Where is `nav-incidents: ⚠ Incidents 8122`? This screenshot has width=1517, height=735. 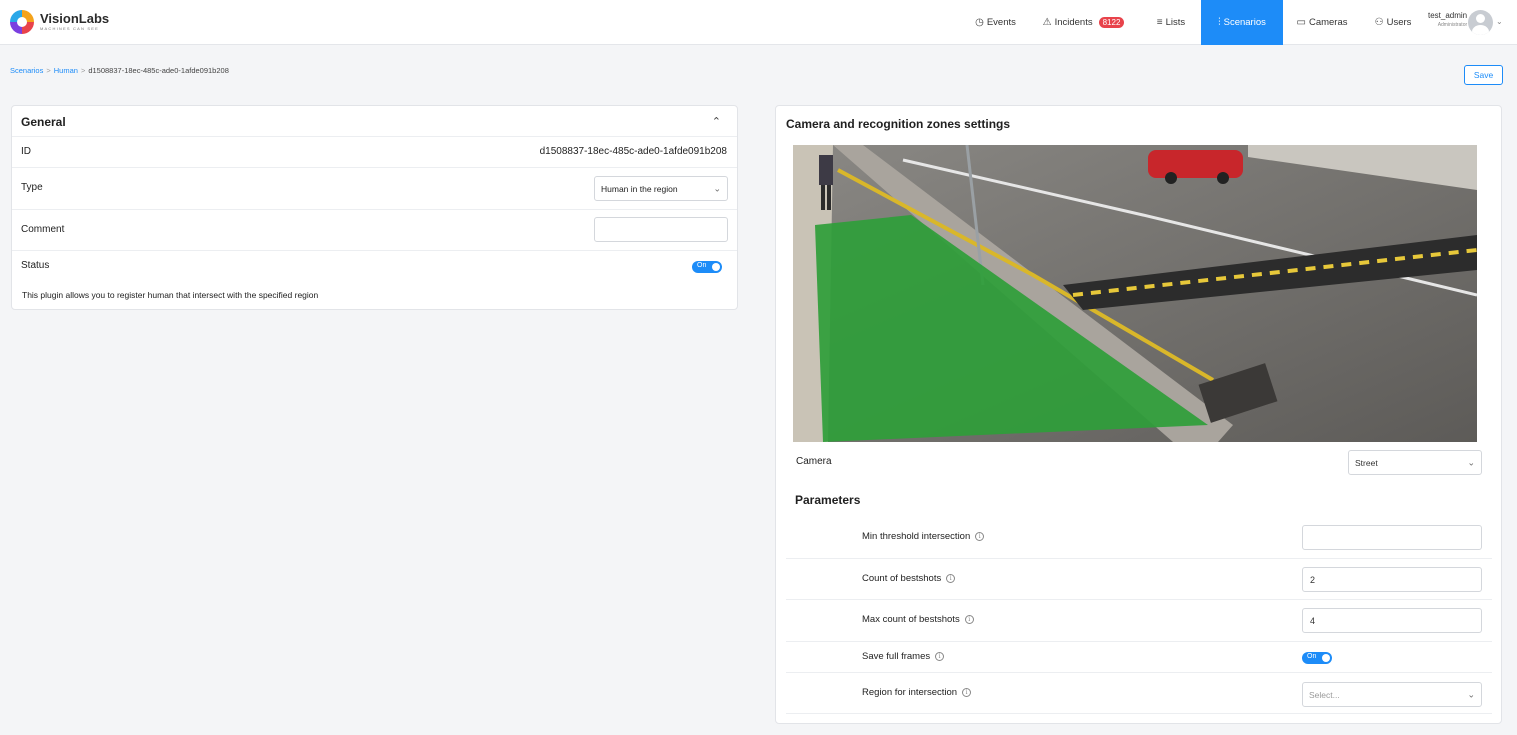 nav-incidents: ⚠ Incidents 8122 is located at coordinates (1083, 22).